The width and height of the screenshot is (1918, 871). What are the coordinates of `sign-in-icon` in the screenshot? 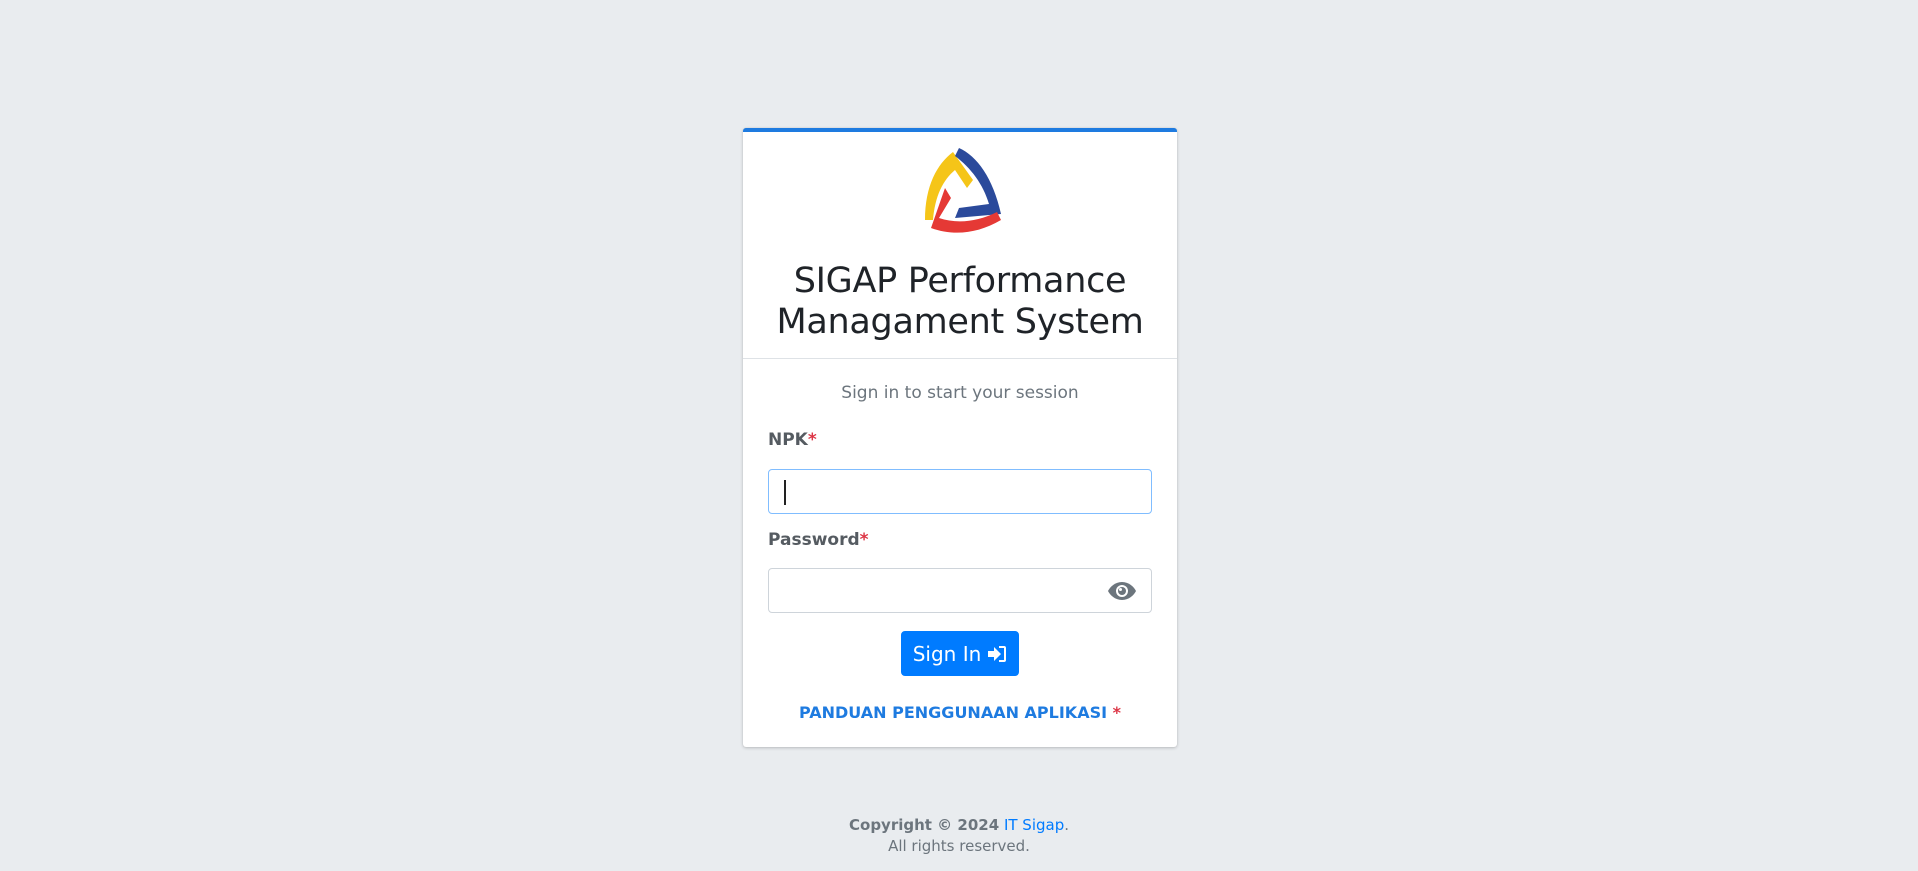 It's located at (997, 653).